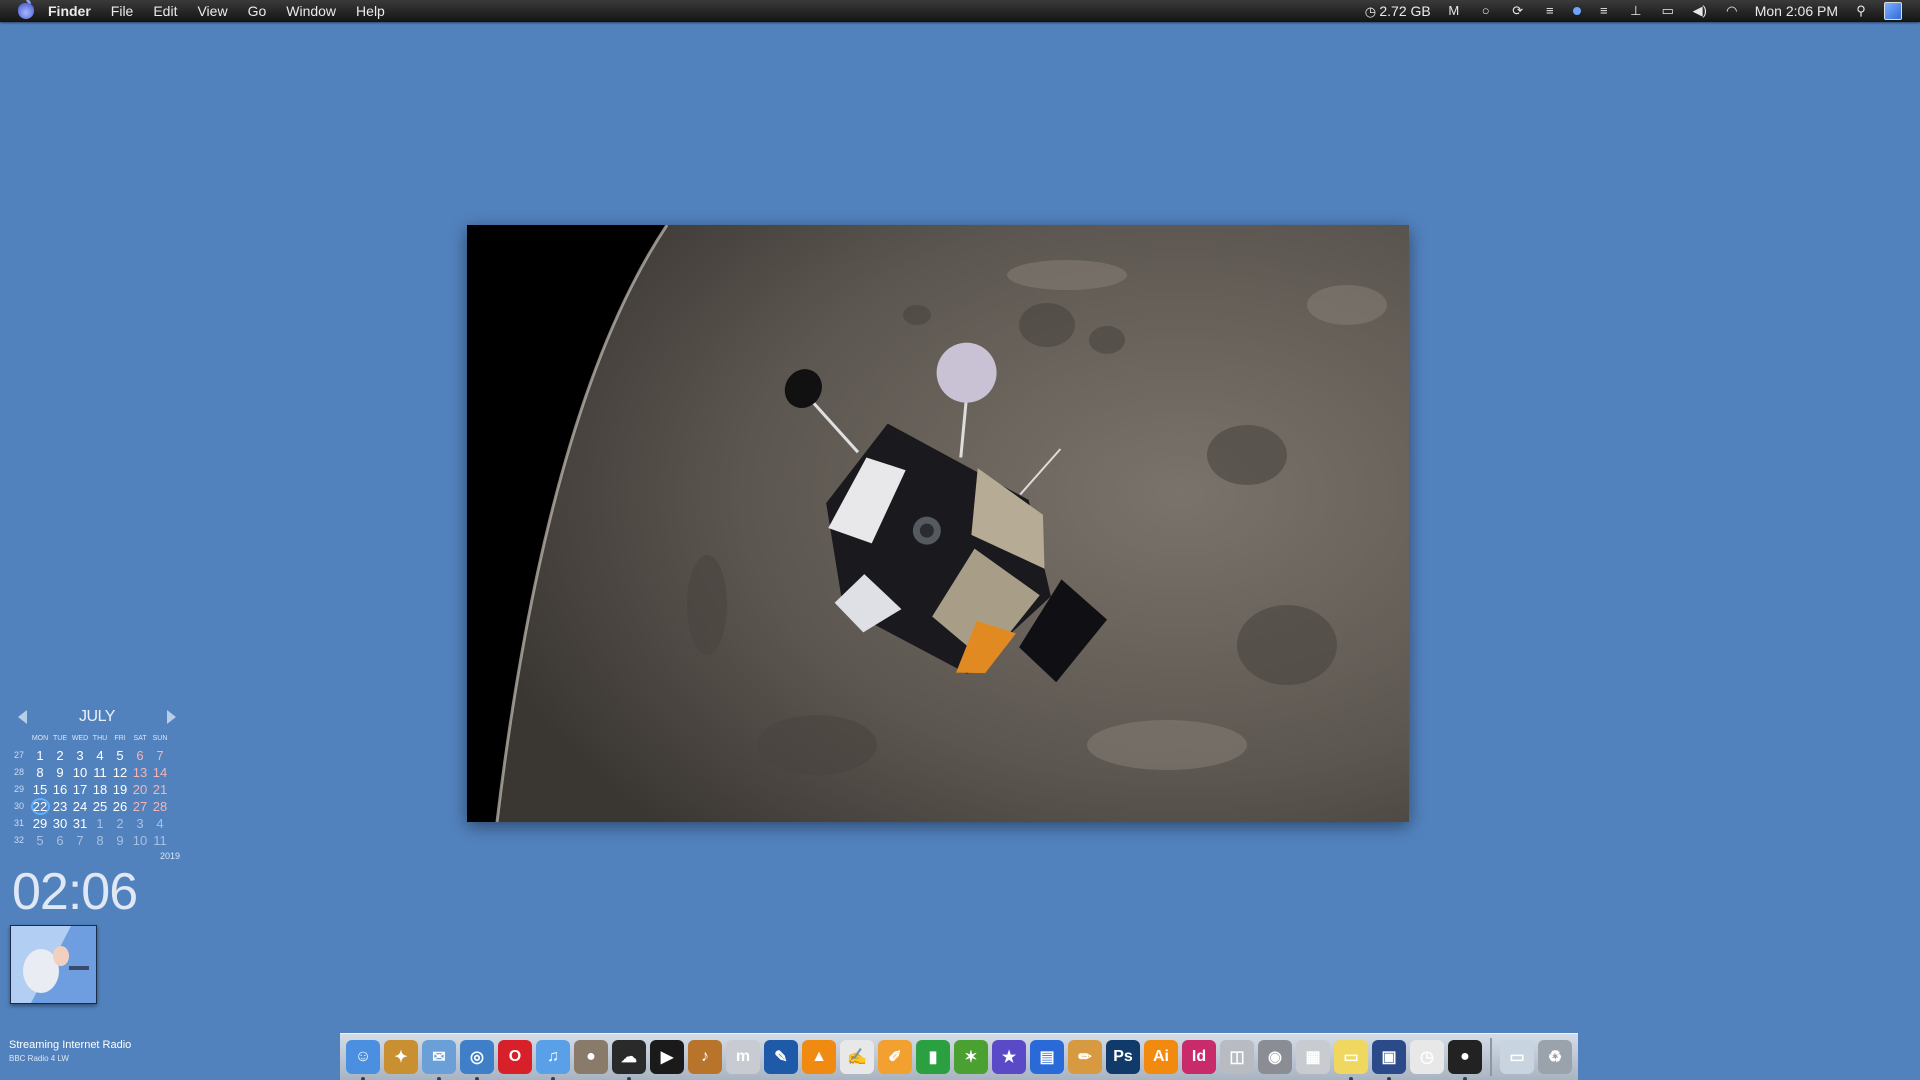  Describe the element at coordinates (100, 789) in the screenshot. I see `calendar-day: 18` at that location.